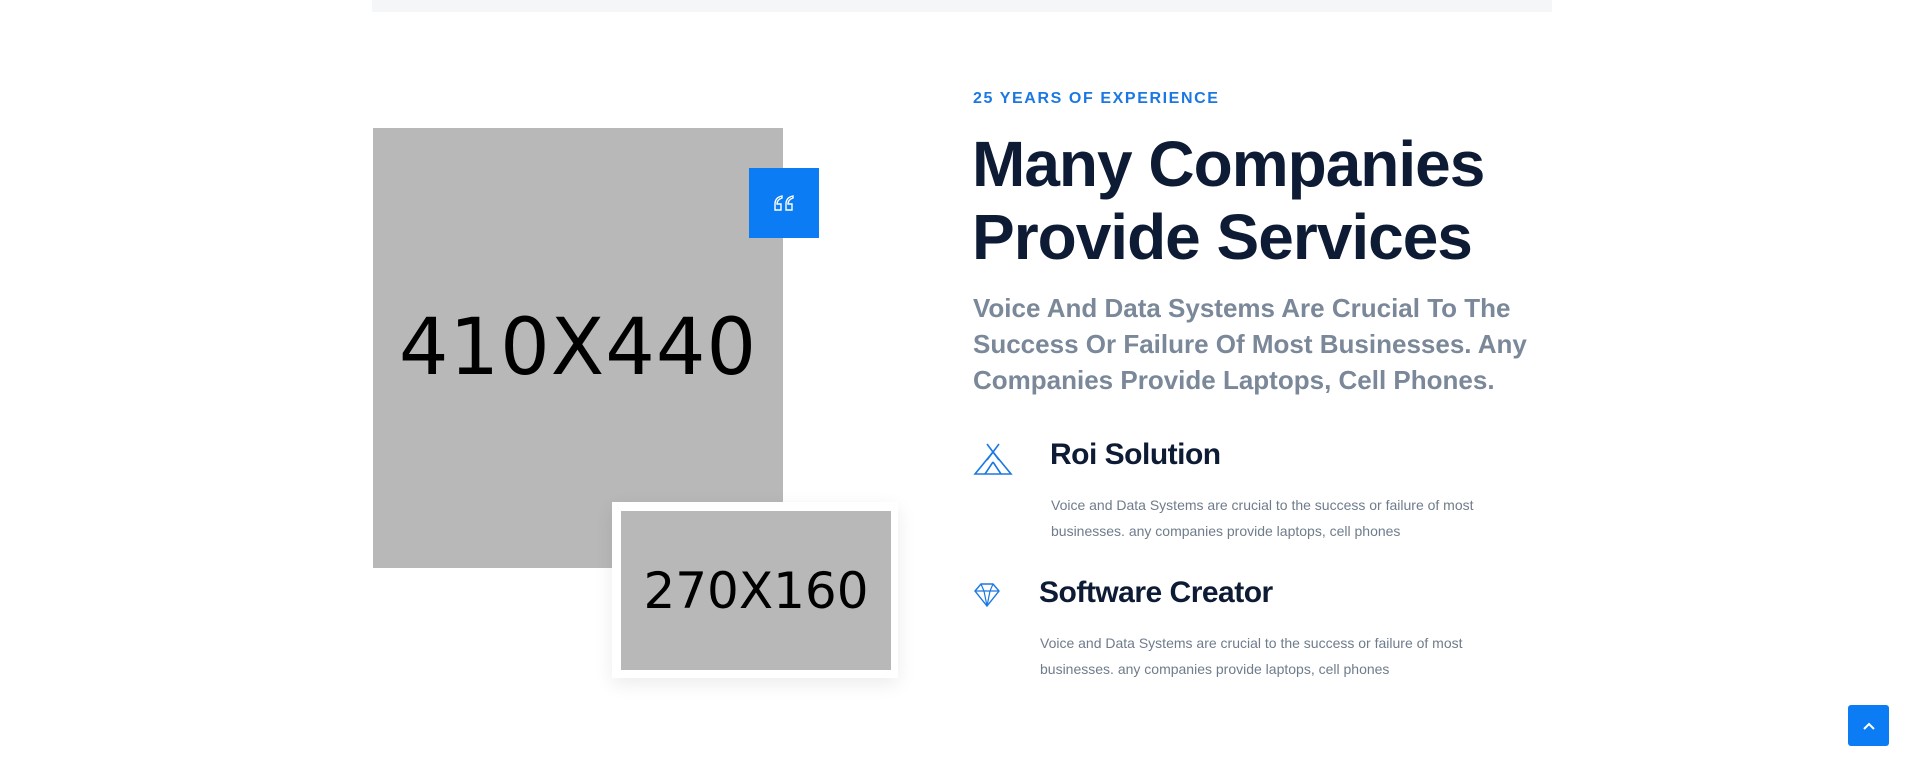 This screenshot has height=773, width=1911. What do you see at coordinates (1156, 592) in the screenshot?
I see `feature-title-software-creator: Software Creator` at bounding box center [1156, 592].